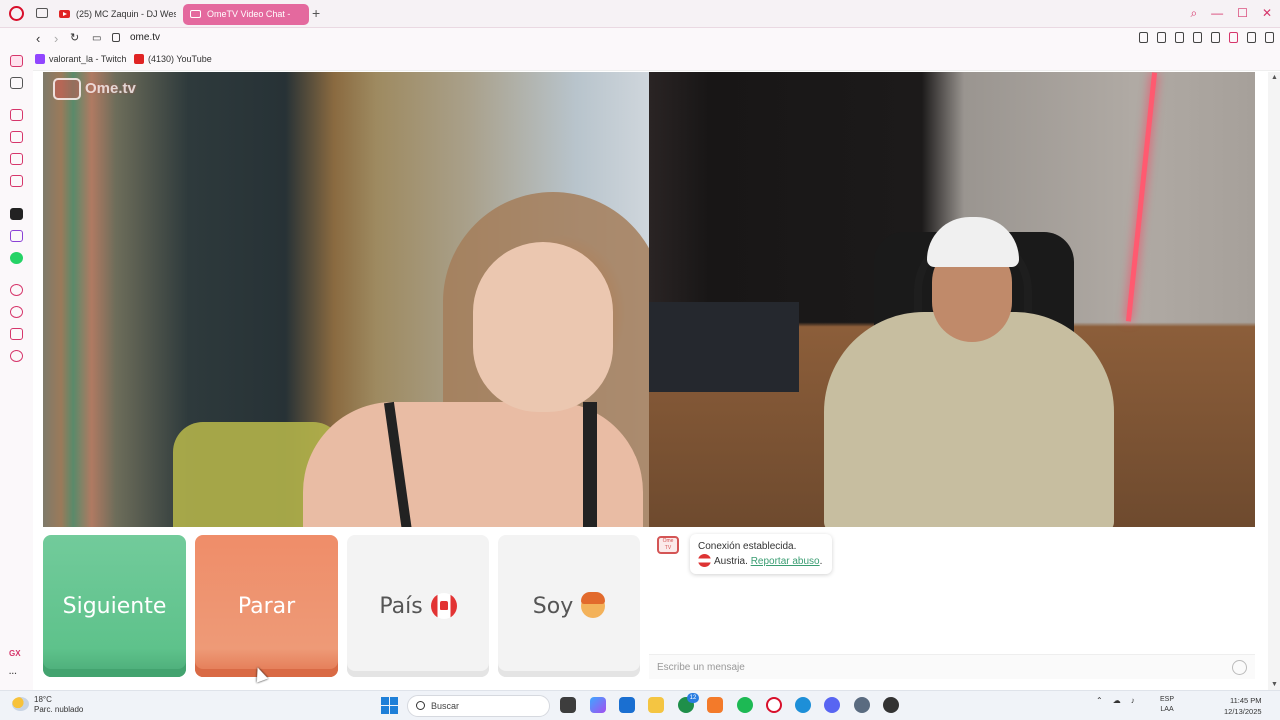  What do you see at coordinates (478, 706) in the screenshot?
I see `taskbar-search: Buscar` at bounding box center [478, 706].